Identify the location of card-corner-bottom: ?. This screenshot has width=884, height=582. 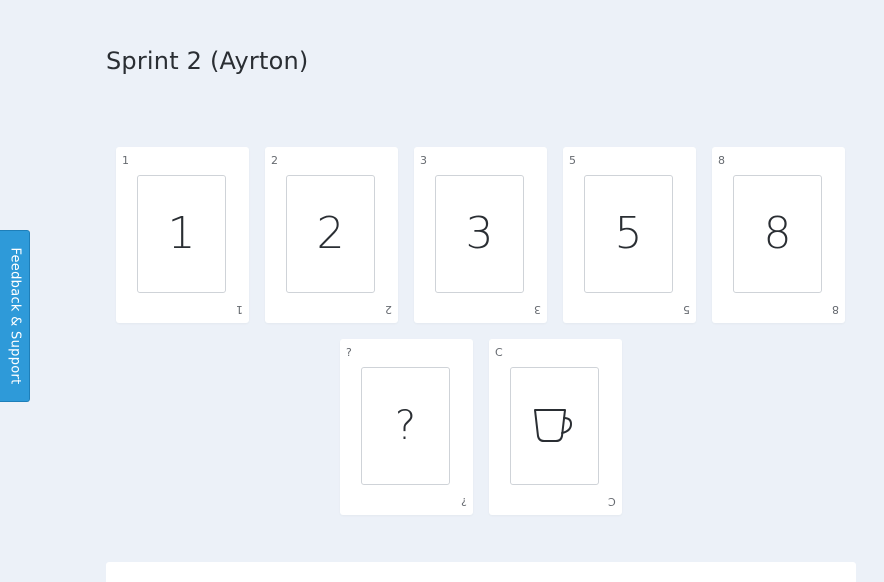
(464, 501).